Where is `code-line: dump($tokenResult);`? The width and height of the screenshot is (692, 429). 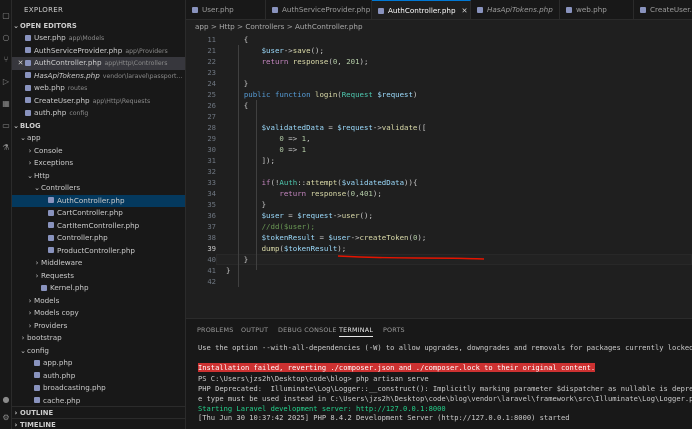
code-line: dump($tokenResult); is located at coordinates (286, 248).